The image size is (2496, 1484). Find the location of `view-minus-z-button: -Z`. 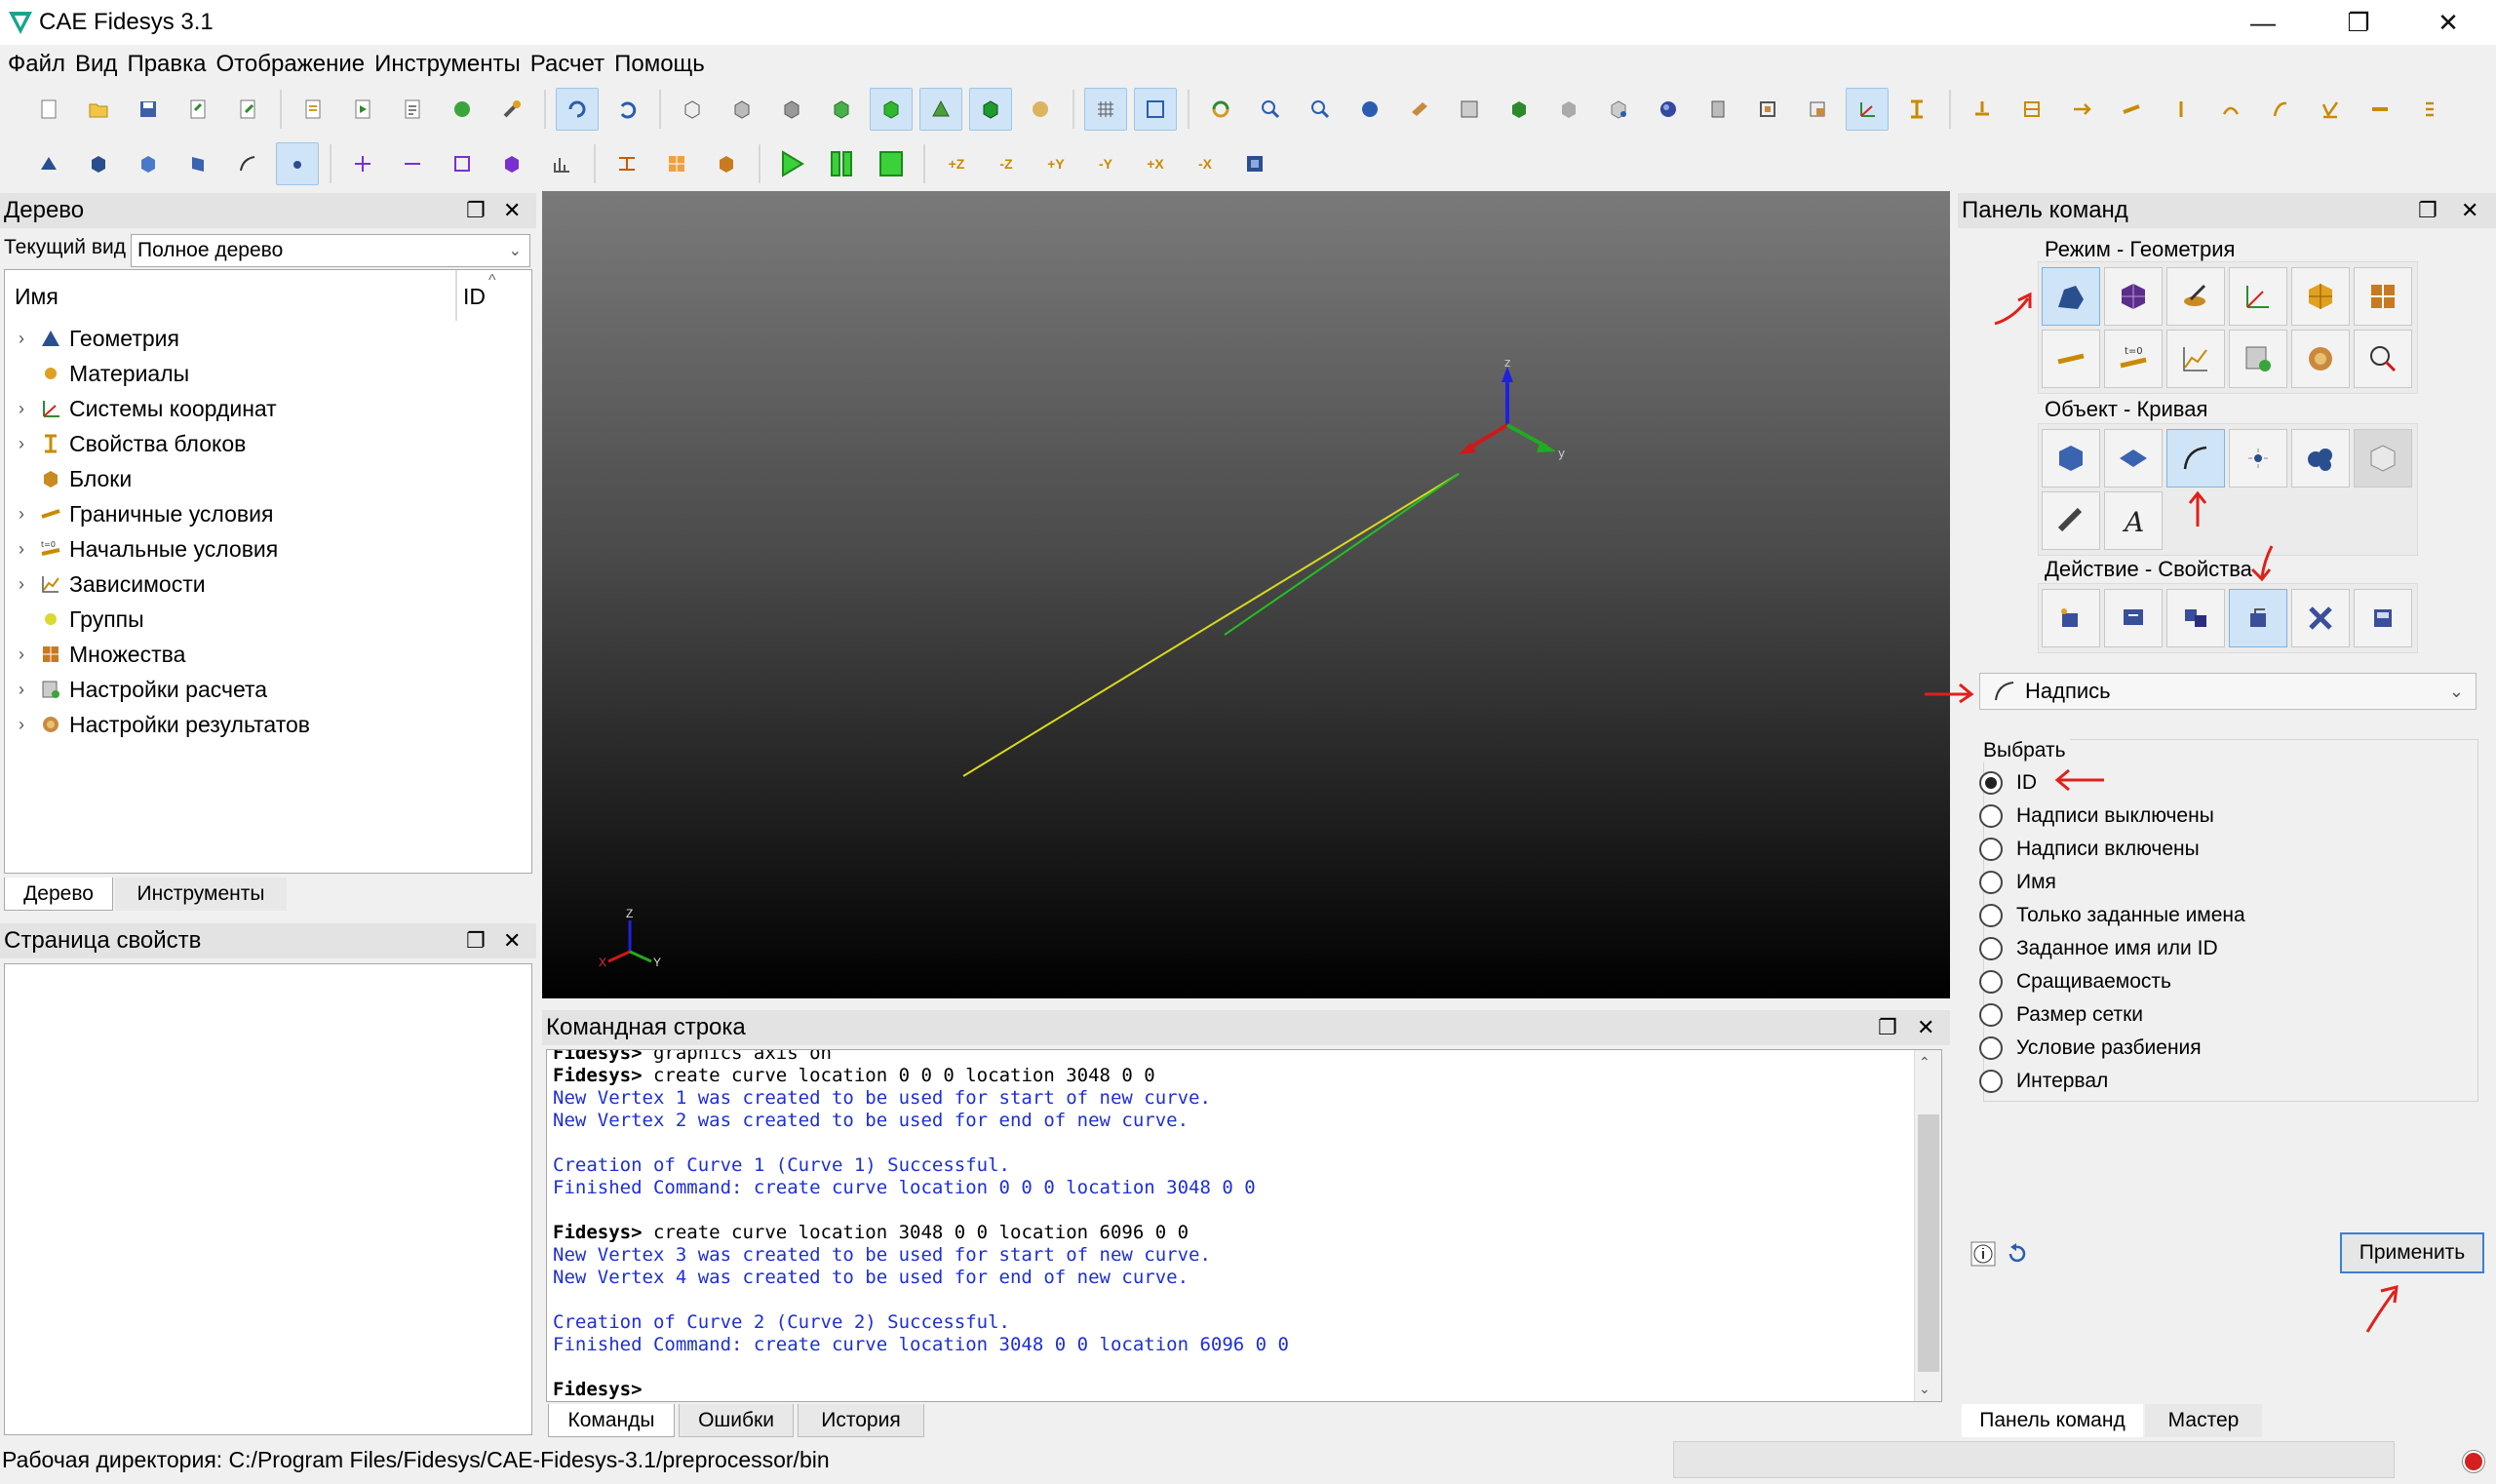

view-minus-z-button: -Z is located at coordinates (1006, 163).